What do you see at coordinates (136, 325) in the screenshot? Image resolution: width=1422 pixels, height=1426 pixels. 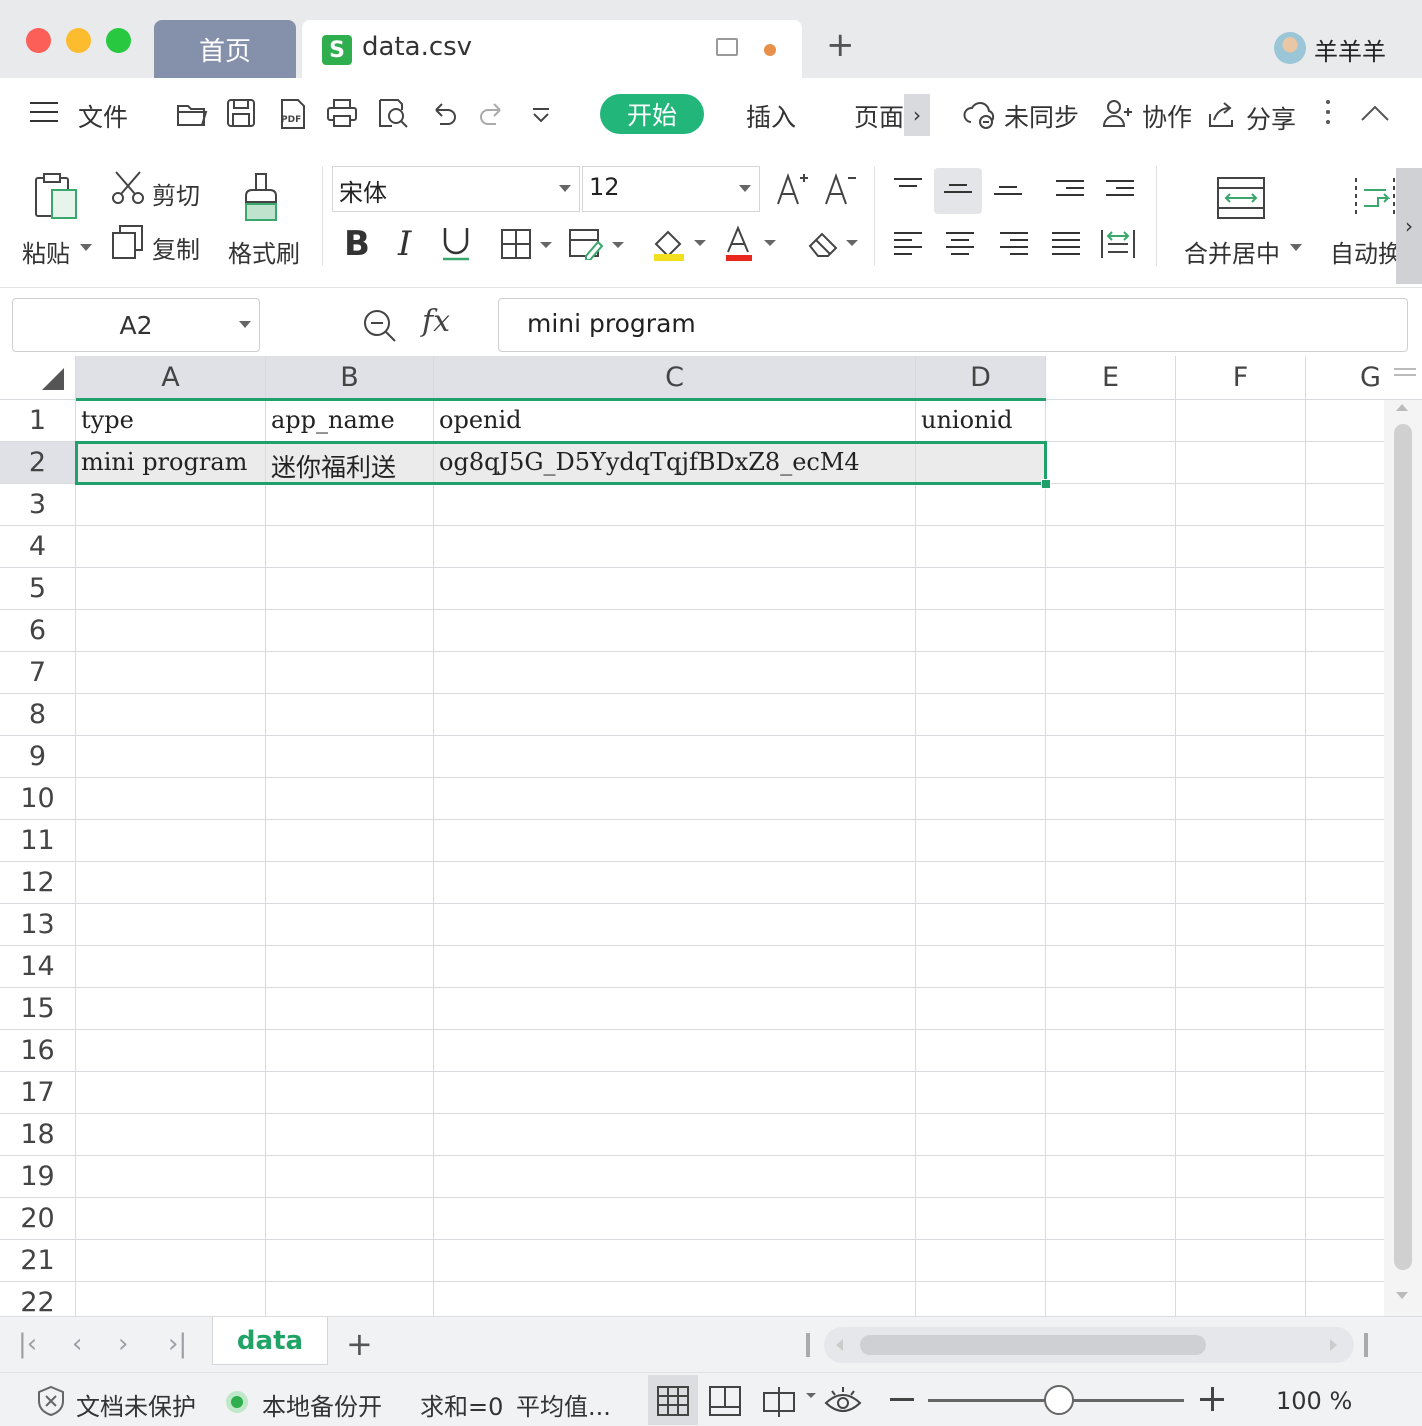 I see `name-box: A2` at bounding box center [136, 325].